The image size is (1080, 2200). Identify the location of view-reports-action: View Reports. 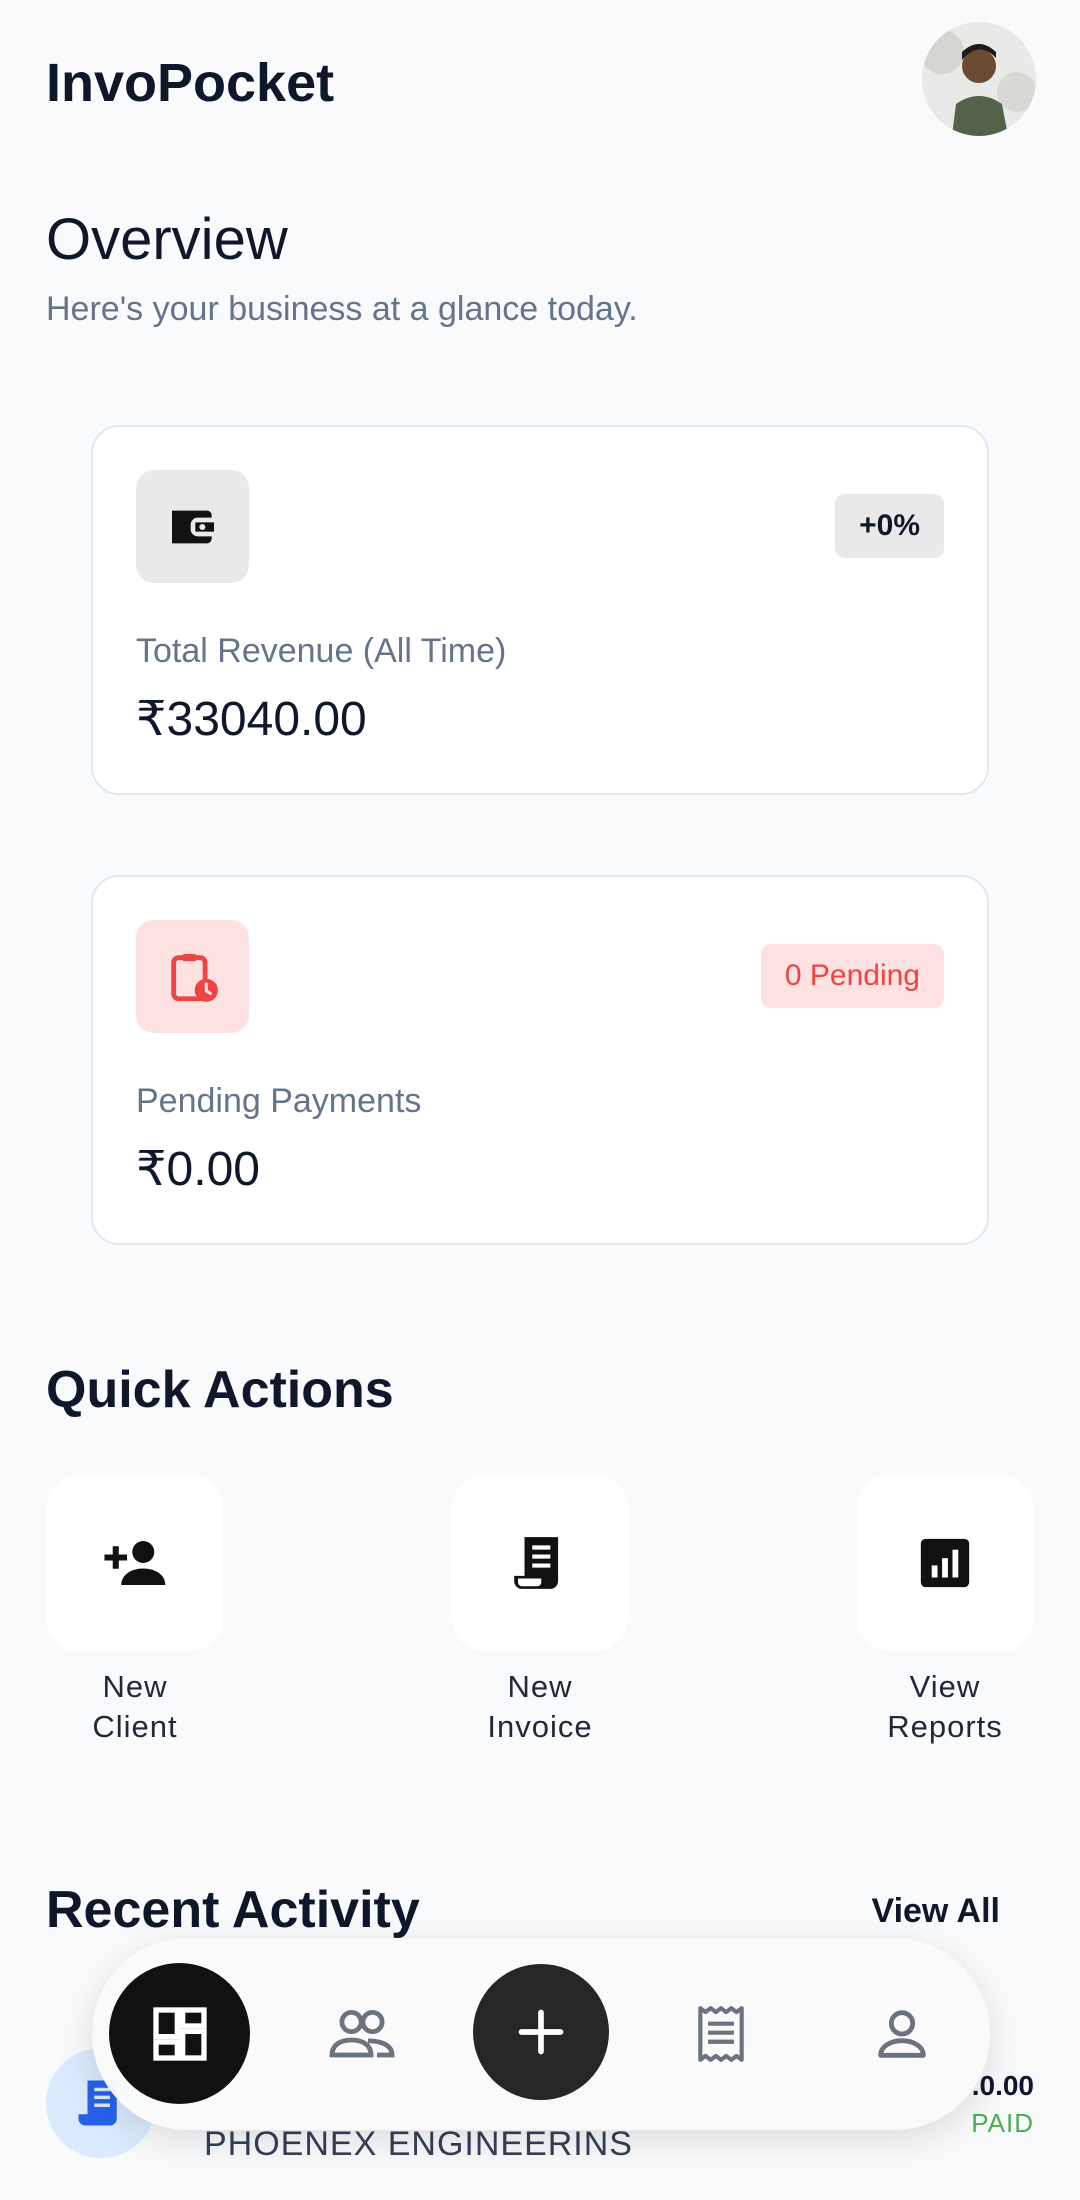
(945, 1611).